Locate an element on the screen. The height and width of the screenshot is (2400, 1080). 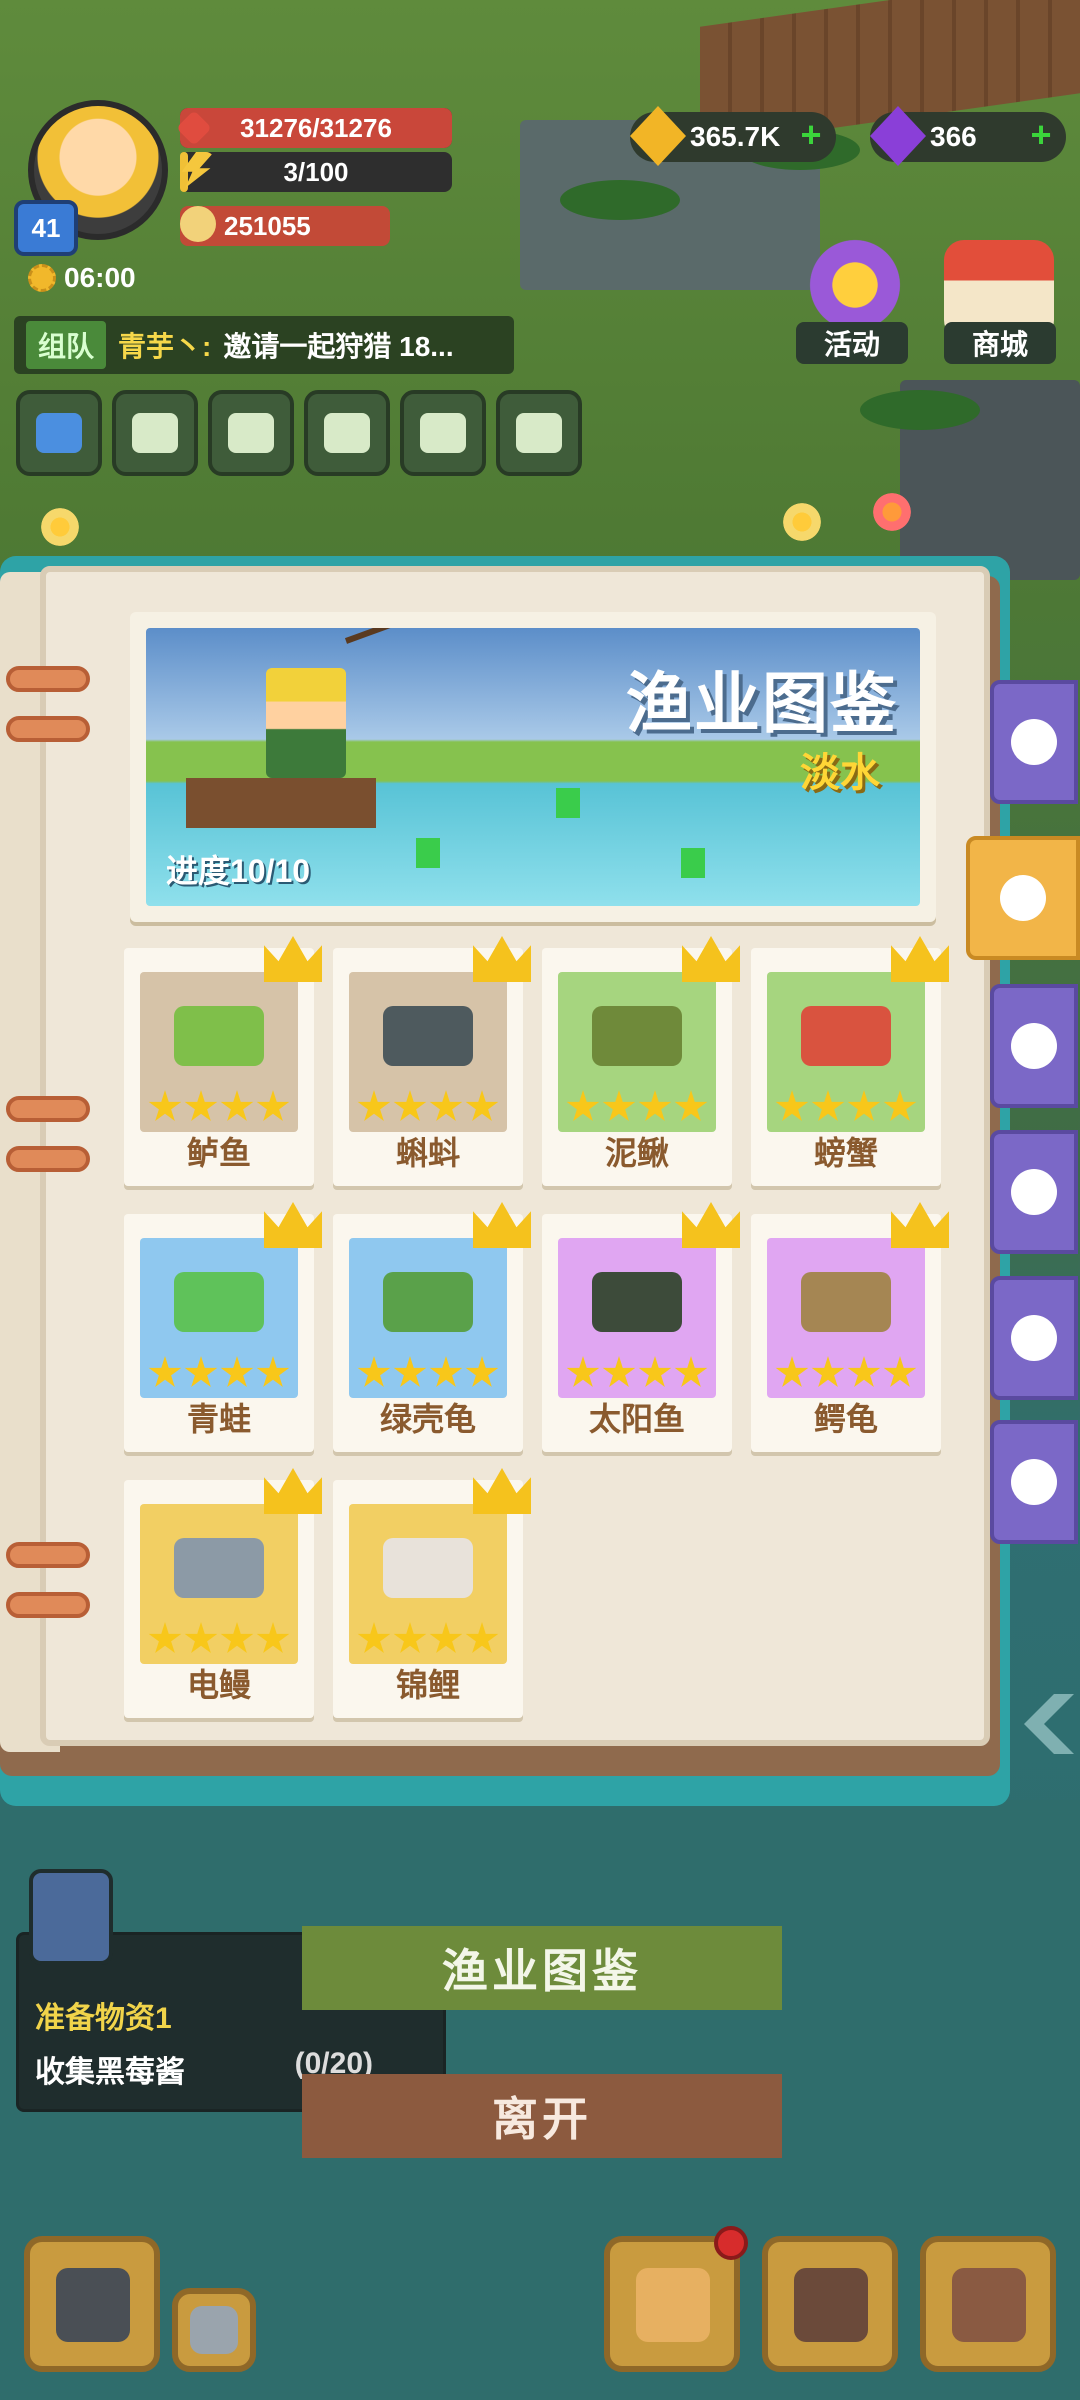
chat-sender: 青芋丶: is located at coordinates (165, 346).